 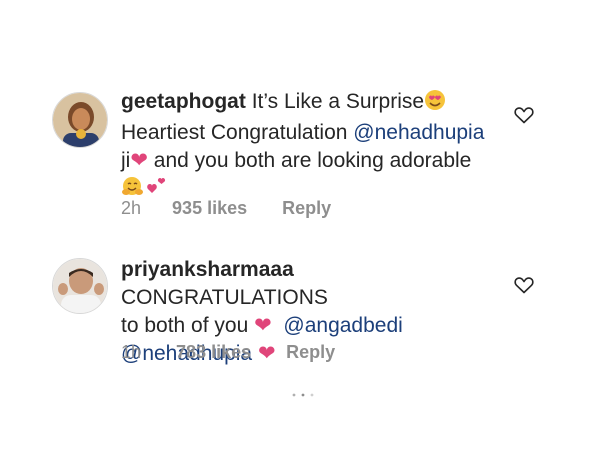 What do you see at coordinates (209, 208) in the screenshot?
I see `comment-likes-count: 935 likes` at bounding box center [209, 208].